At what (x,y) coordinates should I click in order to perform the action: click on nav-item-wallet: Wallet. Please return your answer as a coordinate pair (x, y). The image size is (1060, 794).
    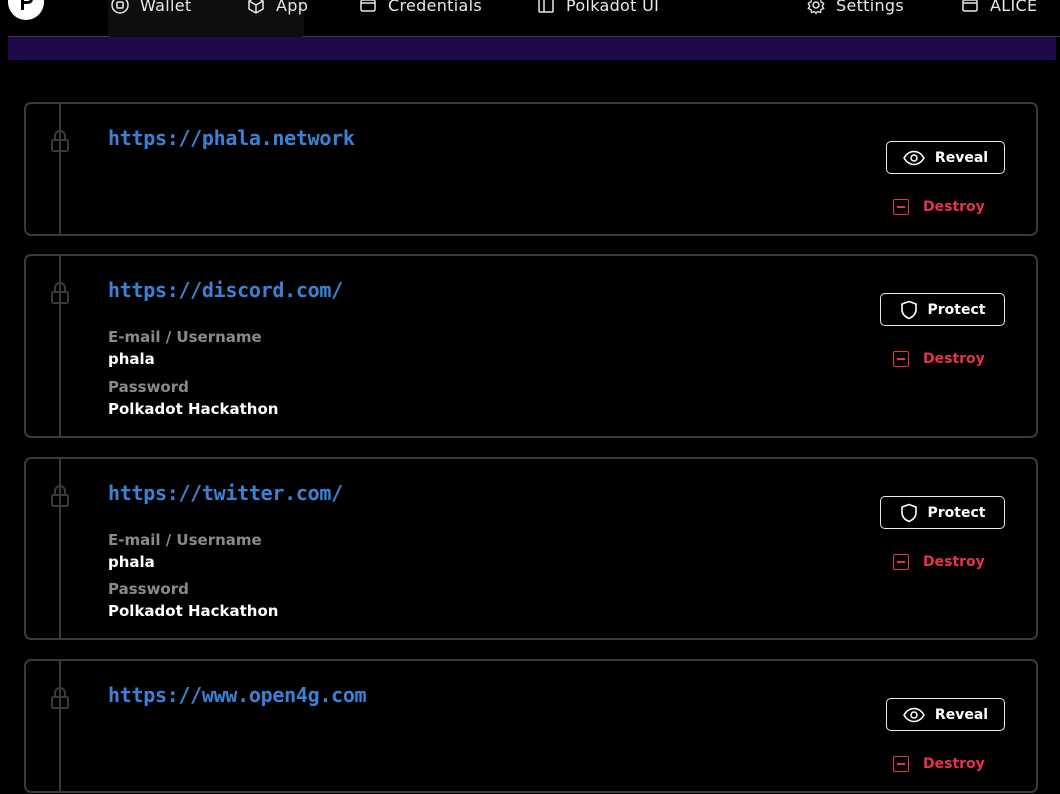
    Looking at the image, I should click on (150, 8).